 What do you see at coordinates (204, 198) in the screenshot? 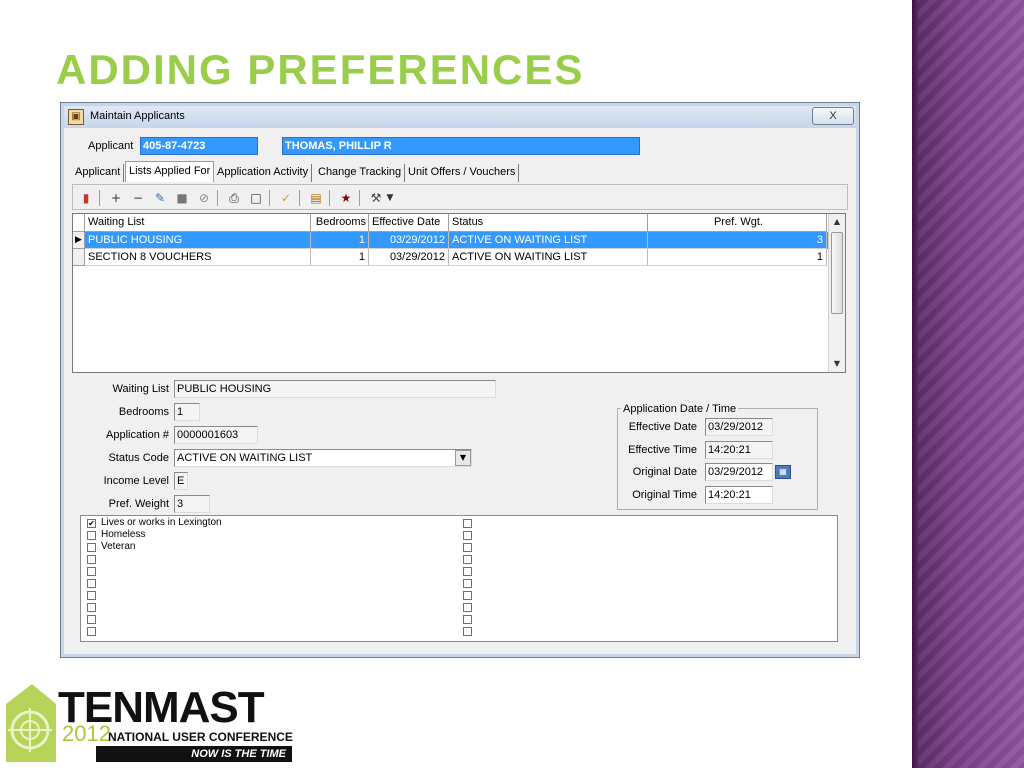
I see `cancel-icon: ⊘` at bounding box center [204, 198].